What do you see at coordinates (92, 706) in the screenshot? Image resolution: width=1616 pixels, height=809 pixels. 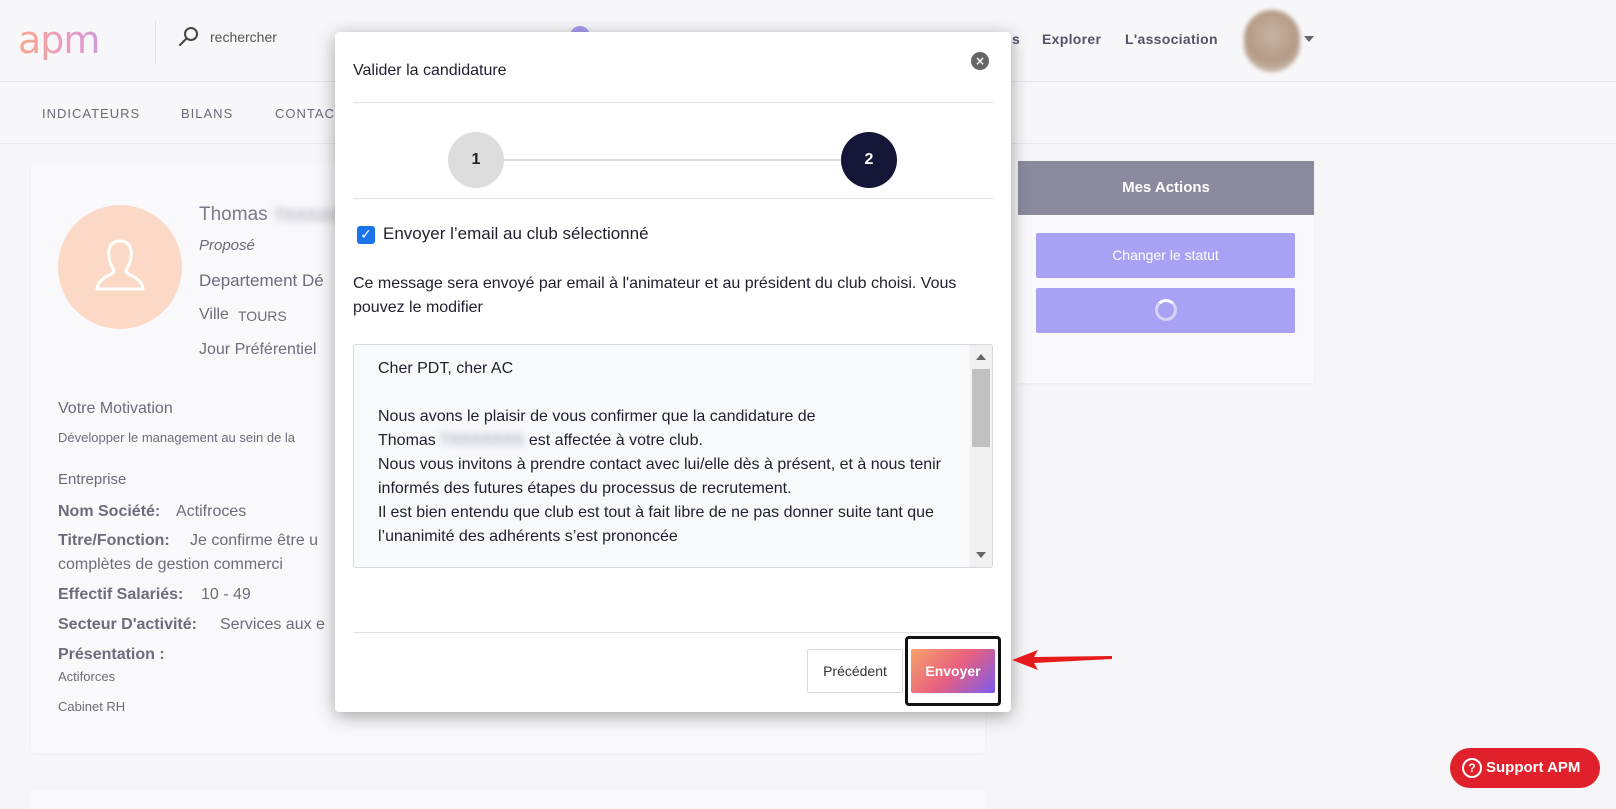 I see `presentation-line-2: Cabinet RH` at bounding box center [92, 706].